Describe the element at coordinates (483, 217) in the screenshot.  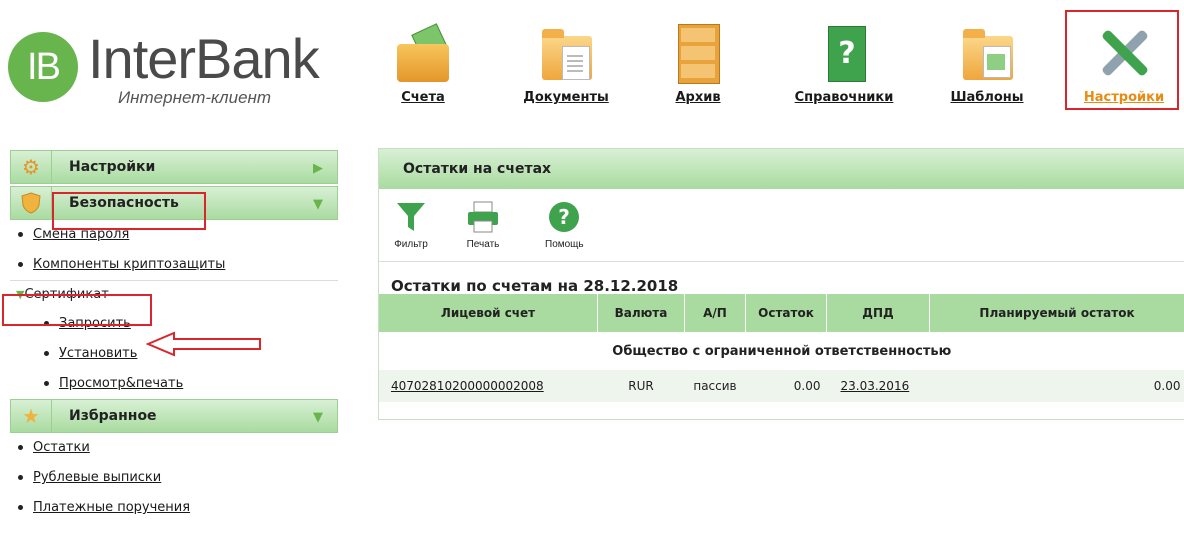
I see `printer-icon` at that location.